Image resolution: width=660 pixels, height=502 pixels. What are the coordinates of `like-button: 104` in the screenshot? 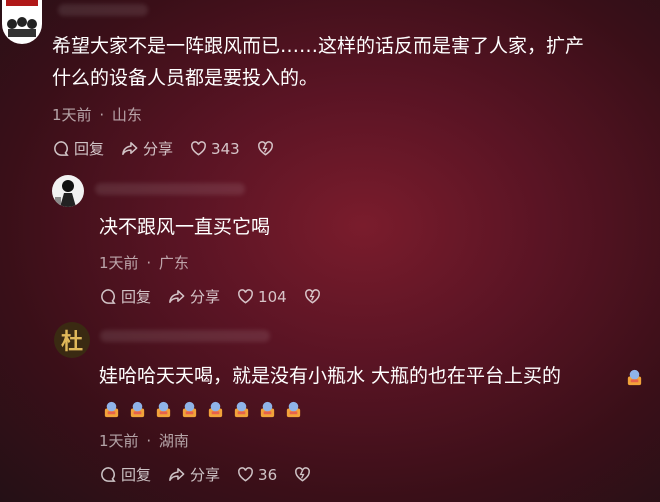 It's located at (261, 296).